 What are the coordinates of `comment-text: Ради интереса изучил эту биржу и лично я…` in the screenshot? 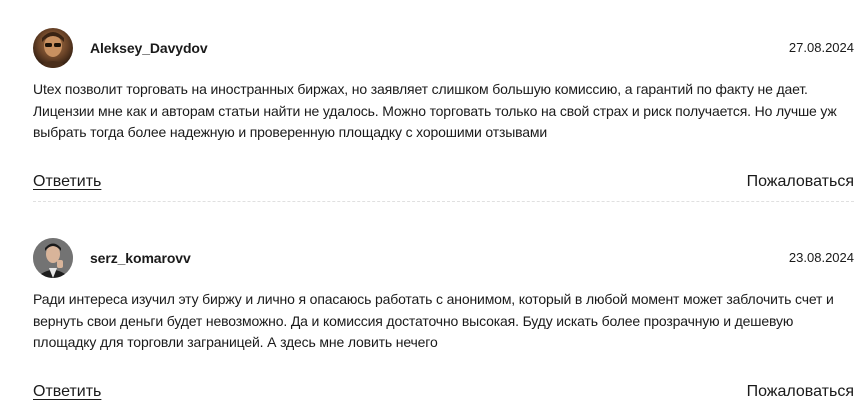 It's located at (433, 320).